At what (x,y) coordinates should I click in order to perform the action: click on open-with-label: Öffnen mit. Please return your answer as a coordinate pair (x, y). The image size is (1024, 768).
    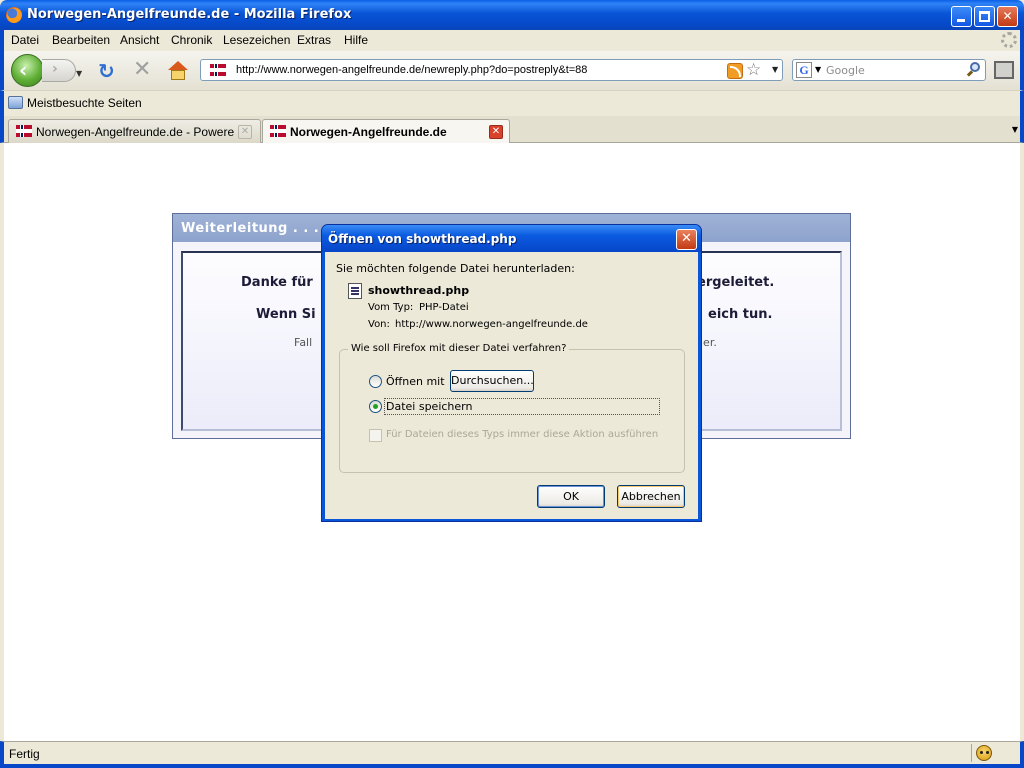
    Looking at the image, I should click on (415, 381).